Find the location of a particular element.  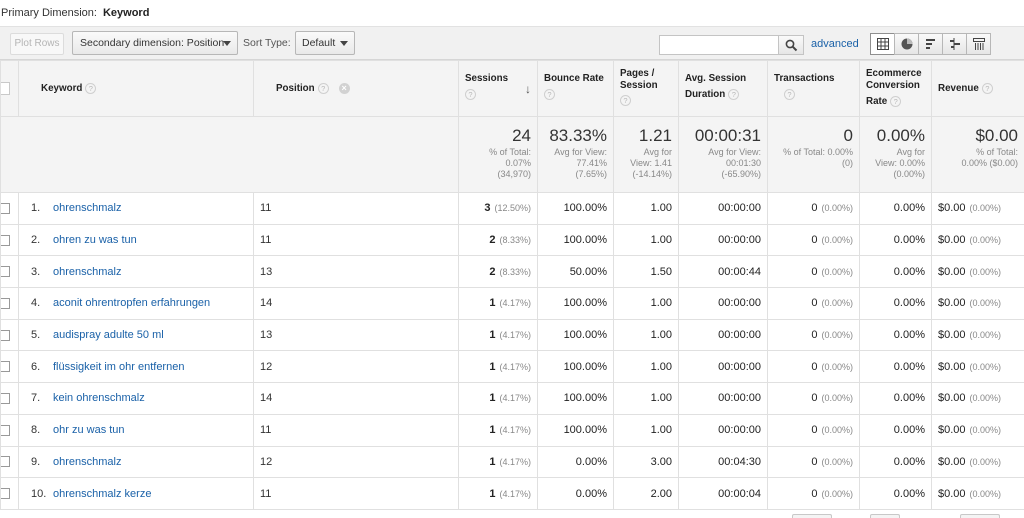

revenue-column-header: Revenue? is located at coordinates (977, 88).